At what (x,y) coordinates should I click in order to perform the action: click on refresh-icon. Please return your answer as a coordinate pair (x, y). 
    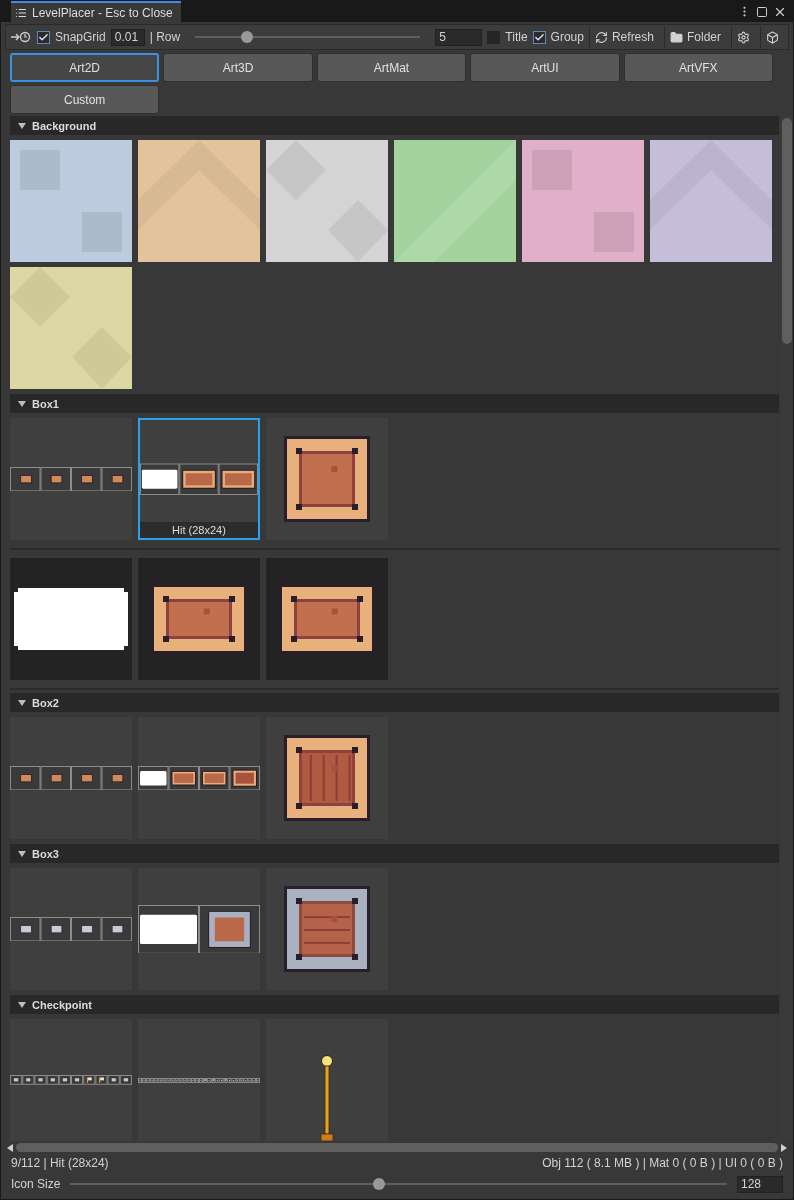
    Looking at the image, I should click on (601, 37).